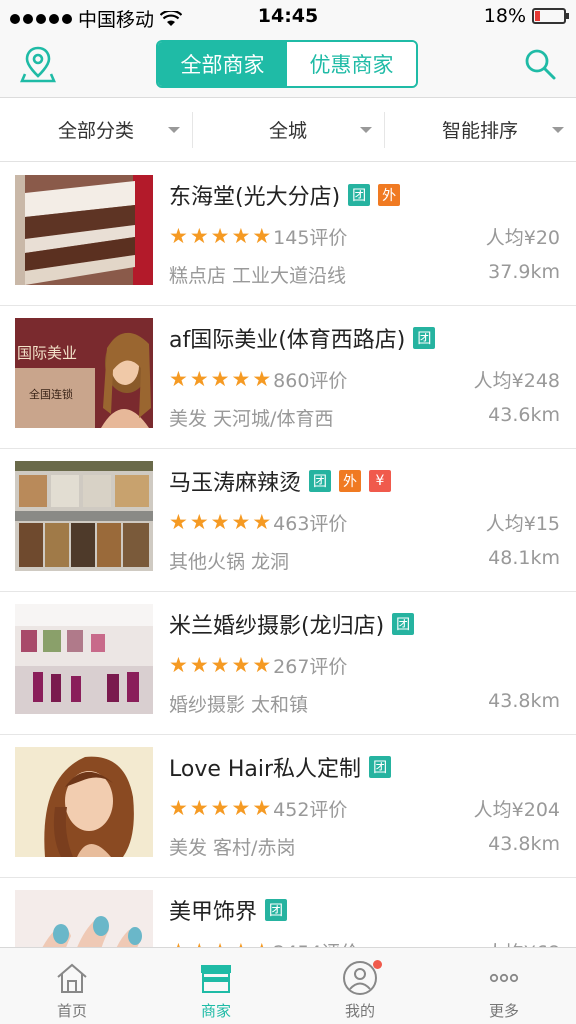  What do you see at coordinates (359, 1011) in the screenshot?
I see `tab-profile-label: 我的` at bounding box center [359, 1011].